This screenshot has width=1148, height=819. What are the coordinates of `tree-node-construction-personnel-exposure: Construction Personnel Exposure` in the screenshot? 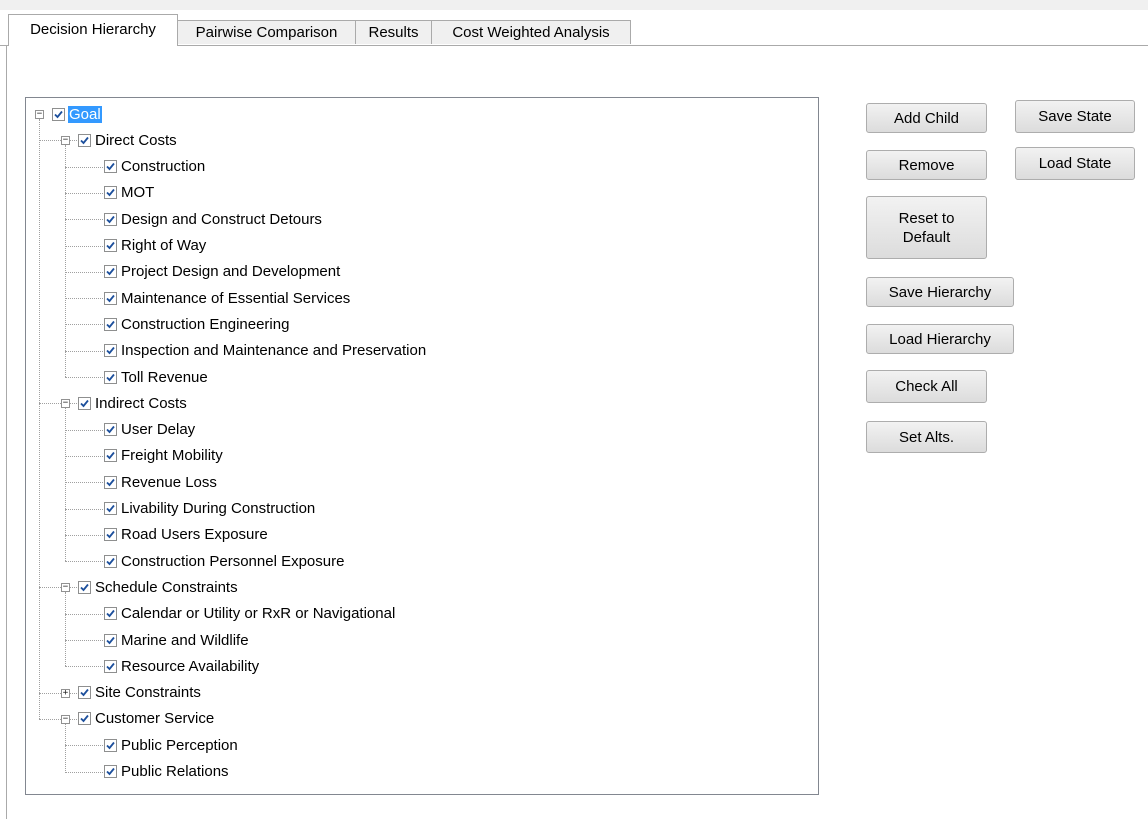 It's located at (224, 561).